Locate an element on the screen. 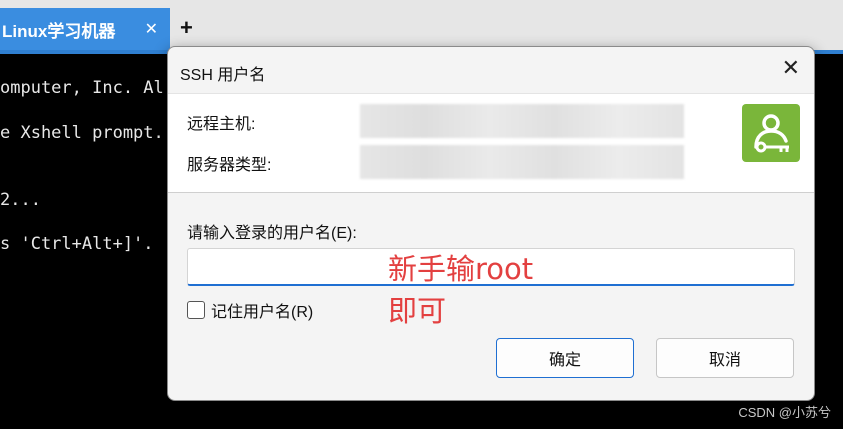 The height and width of the screenshot is (429, 843). tab-title: Linux学习机器 is located at coordinates (59, 31).